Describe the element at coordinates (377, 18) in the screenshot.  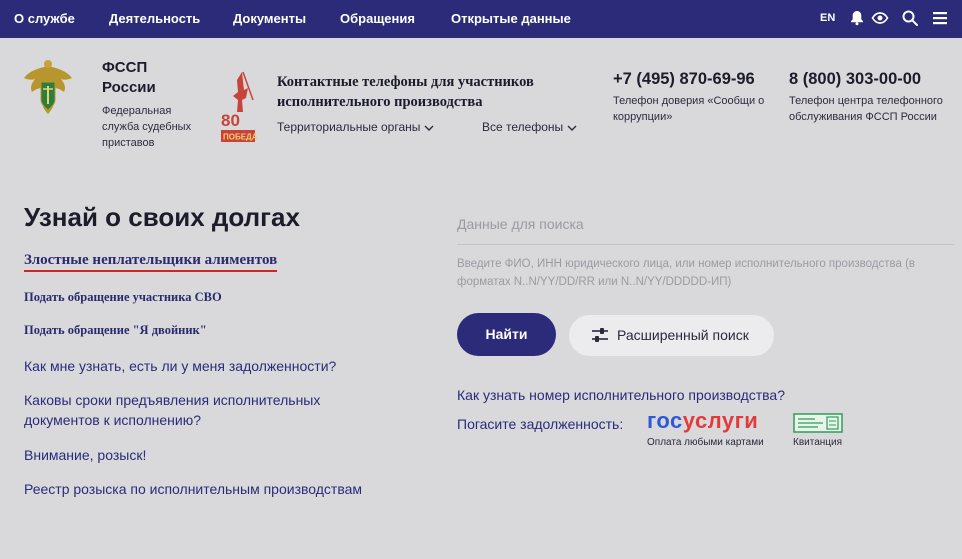
I see `nav-item-appeals: Обращения` at that location.